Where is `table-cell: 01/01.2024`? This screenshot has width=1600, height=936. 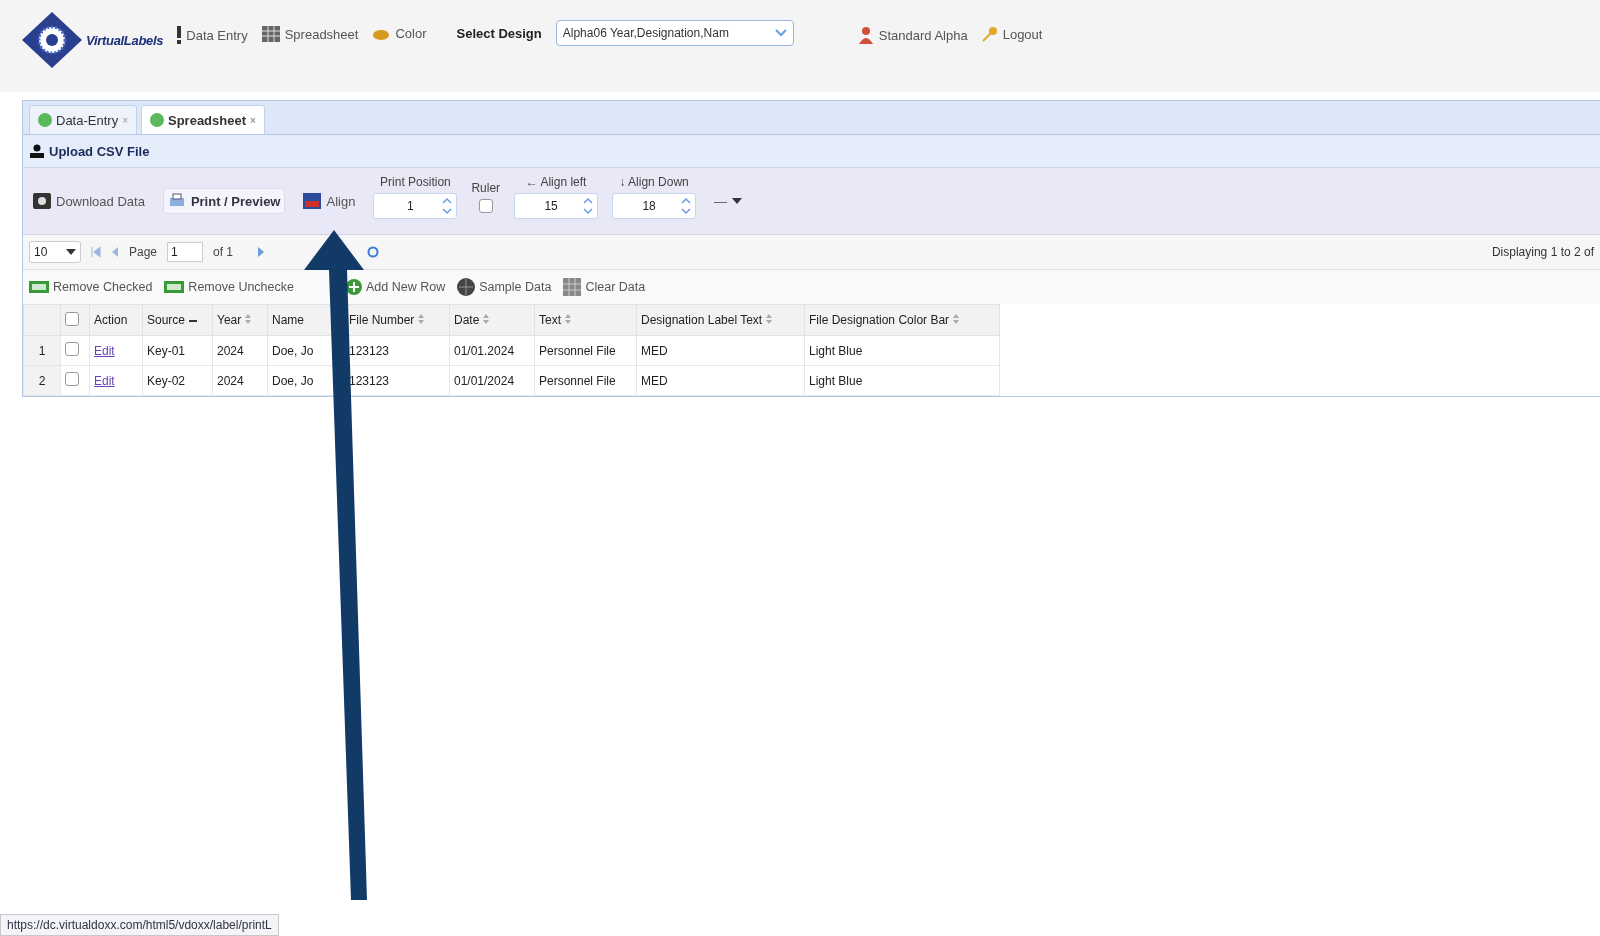 table-cell: 01/01.2024 is located at coordinates (492, 350).